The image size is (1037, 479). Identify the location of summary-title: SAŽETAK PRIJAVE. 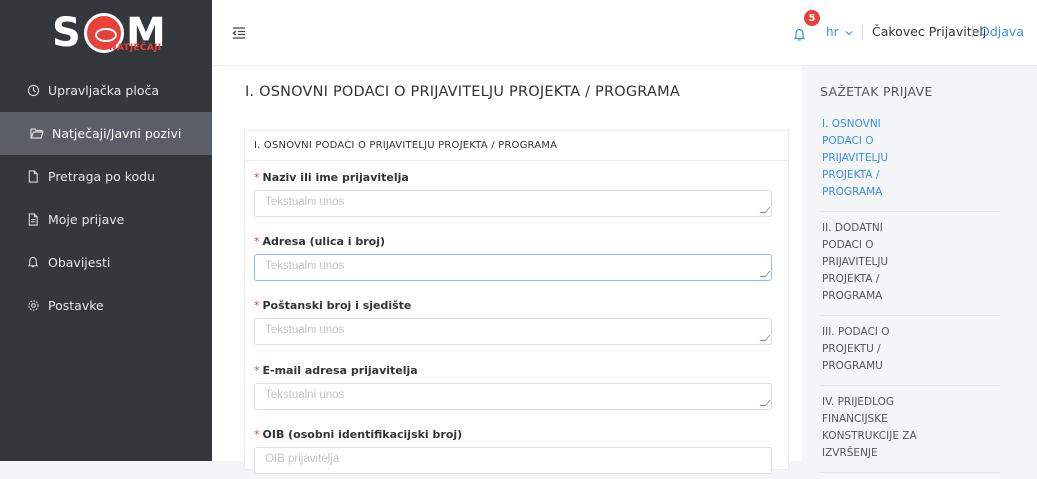
(876, 91).